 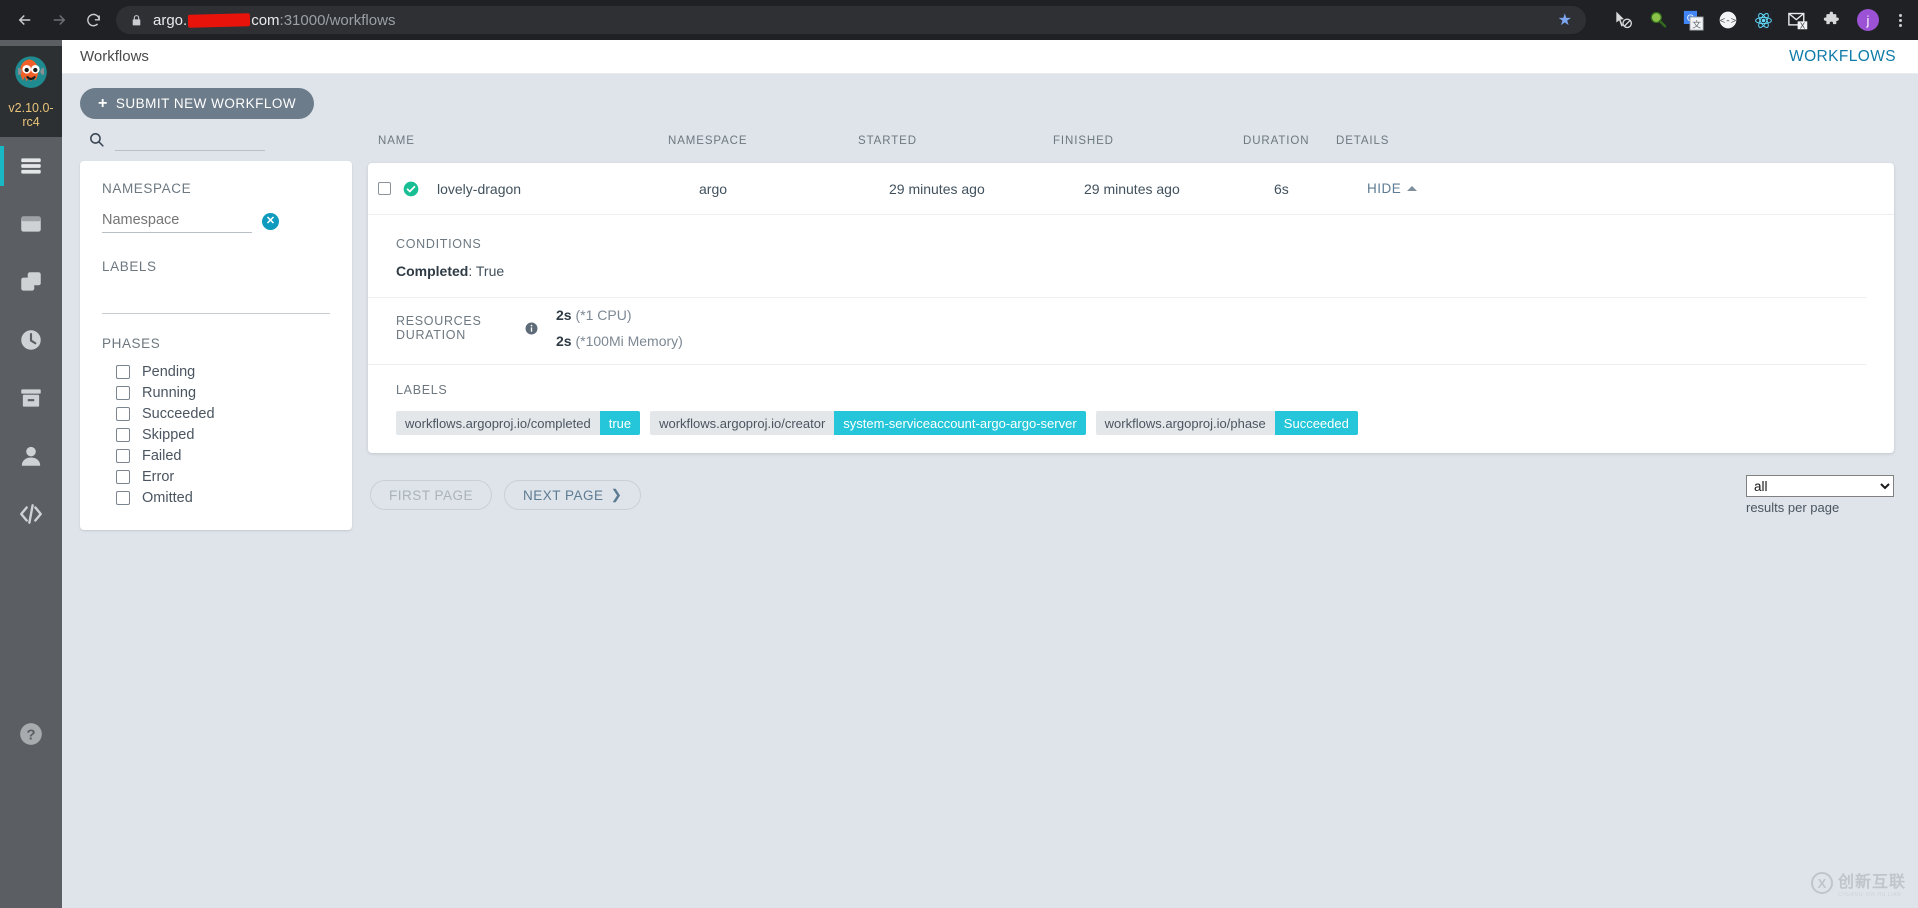 I want to click on sidebar-item-workflows, so click(x=31, y=166).